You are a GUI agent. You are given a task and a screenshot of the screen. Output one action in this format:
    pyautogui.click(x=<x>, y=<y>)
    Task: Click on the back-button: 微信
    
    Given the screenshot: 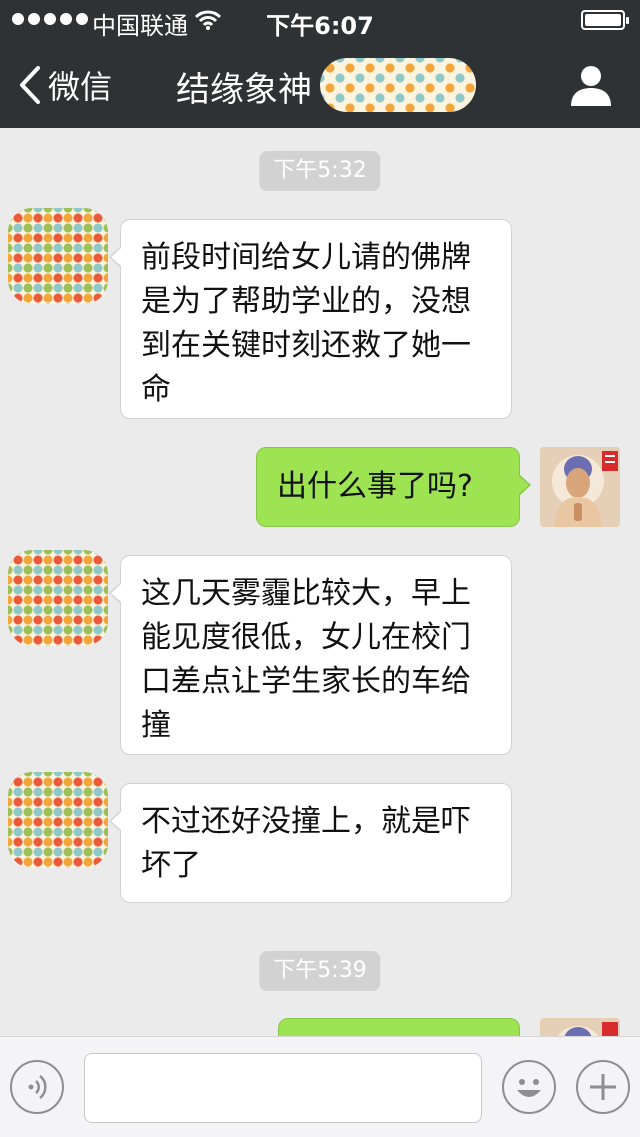 What is the action you would take?
    pyautogui.click(x=65, y=85)
    